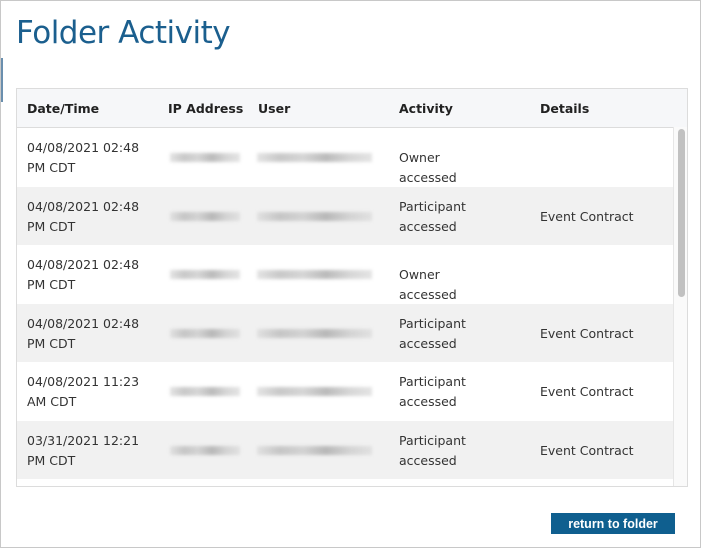 This screenshot has width=701, height=548. What do you see at coordinates (613, 523) in the screenshot?
I see `return-to-folder-button: return to folder` at bounding box center [613, 523].